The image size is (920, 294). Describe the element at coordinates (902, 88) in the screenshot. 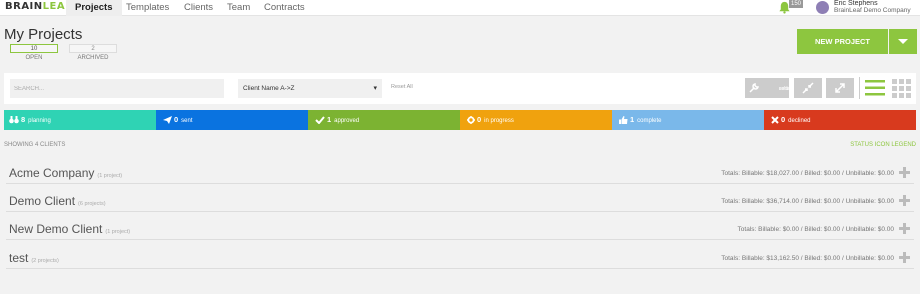

I see `grid-view-icon` at that location.